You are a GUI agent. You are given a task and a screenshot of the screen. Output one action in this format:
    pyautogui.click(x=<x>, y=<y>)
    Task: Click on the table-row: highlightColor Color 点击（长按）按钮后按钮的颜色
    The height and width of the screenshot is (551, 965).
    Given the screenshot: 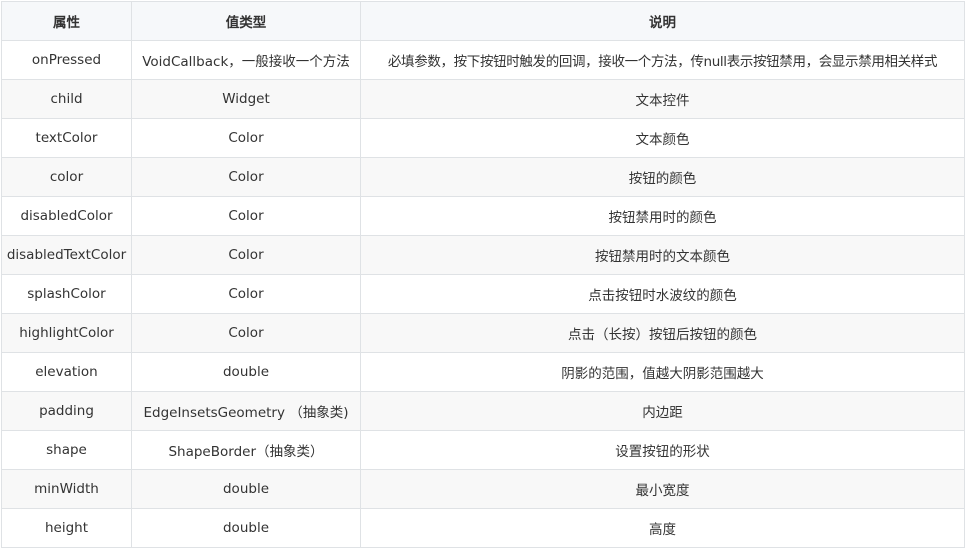 What is the action you would take?
    pyautogui.click(x=483, y=333)
    